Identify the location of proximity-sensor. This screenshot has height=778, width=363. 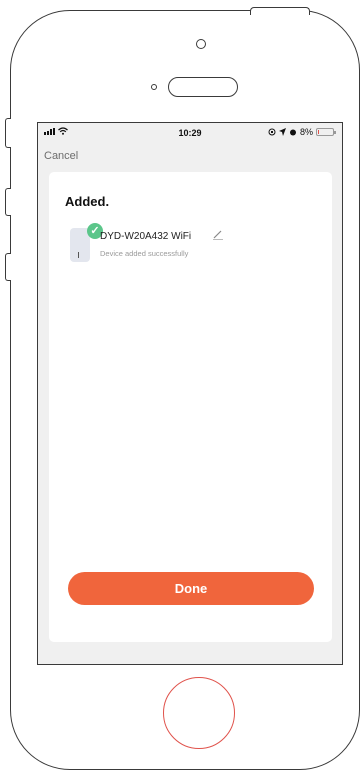
(154, 87).